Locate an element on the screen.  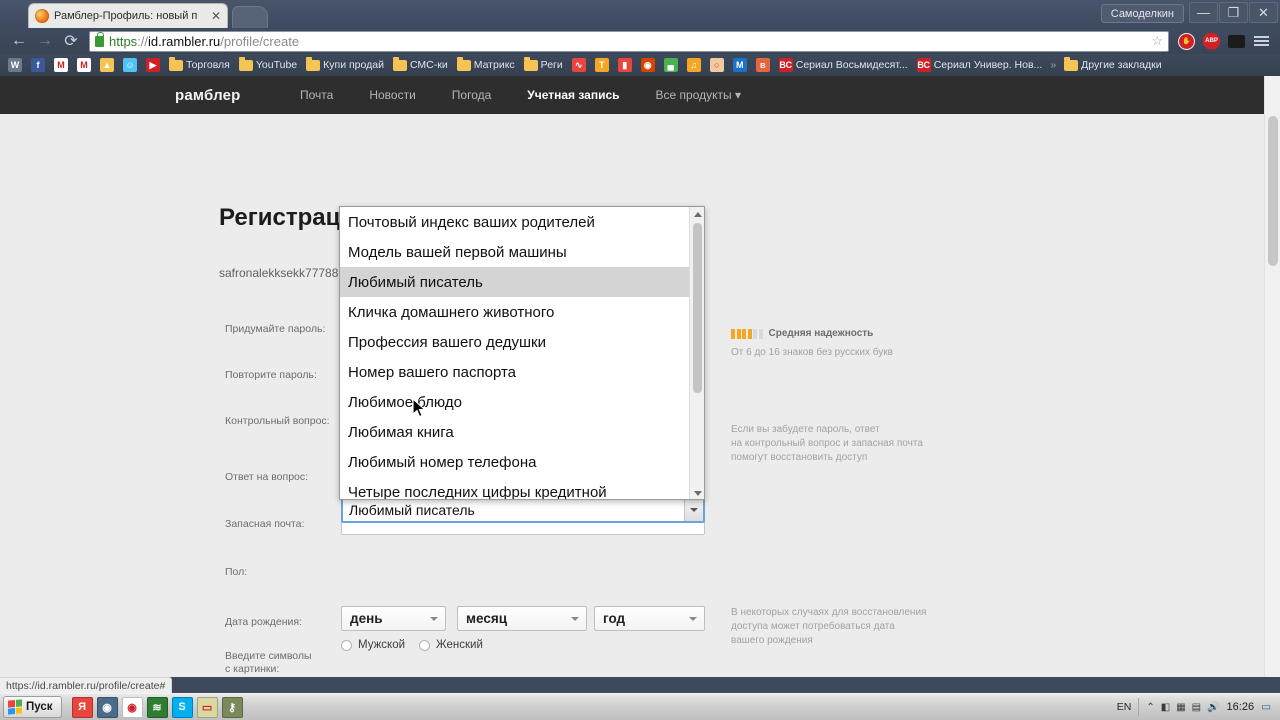
dropdown-option: Модель вашей первой машины is located at coordinates (515, 252).